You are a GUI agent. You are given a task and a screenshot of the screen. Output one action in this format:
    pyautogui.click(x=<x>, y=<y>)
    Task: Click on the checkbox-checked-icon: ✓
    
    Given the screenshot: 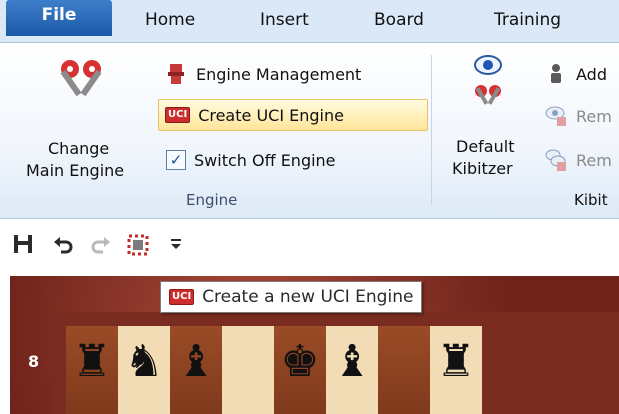 What is the action you would take?
    pyautogui.click(x=176, y=160)
    